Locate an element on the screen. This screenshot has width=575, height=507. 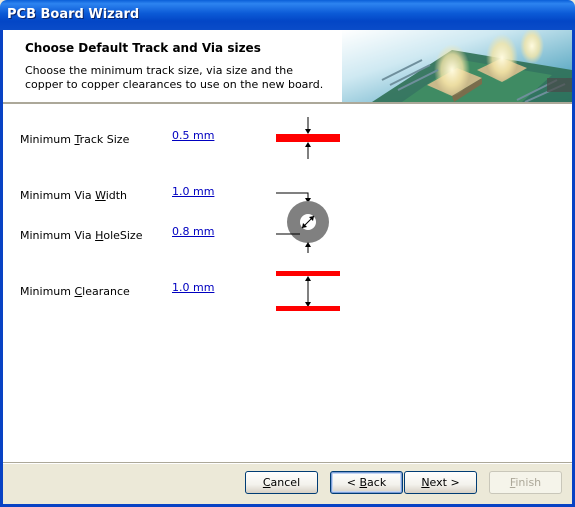
pcb-illustration-icon is located at coordinates (457, 66).